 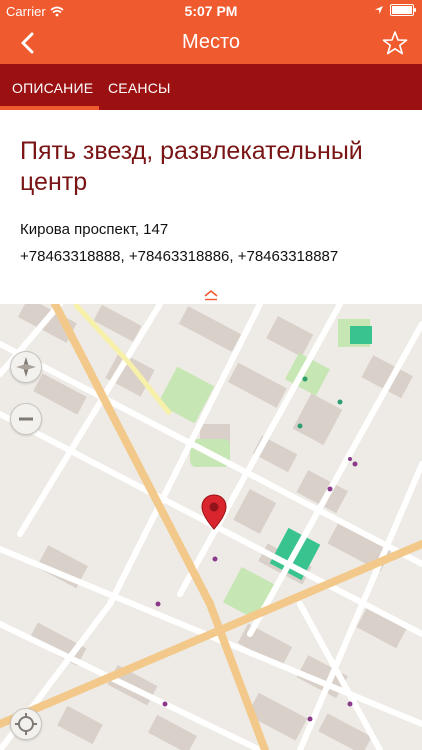 I want to click on zoom-out-button, so click(x=26, y=419).